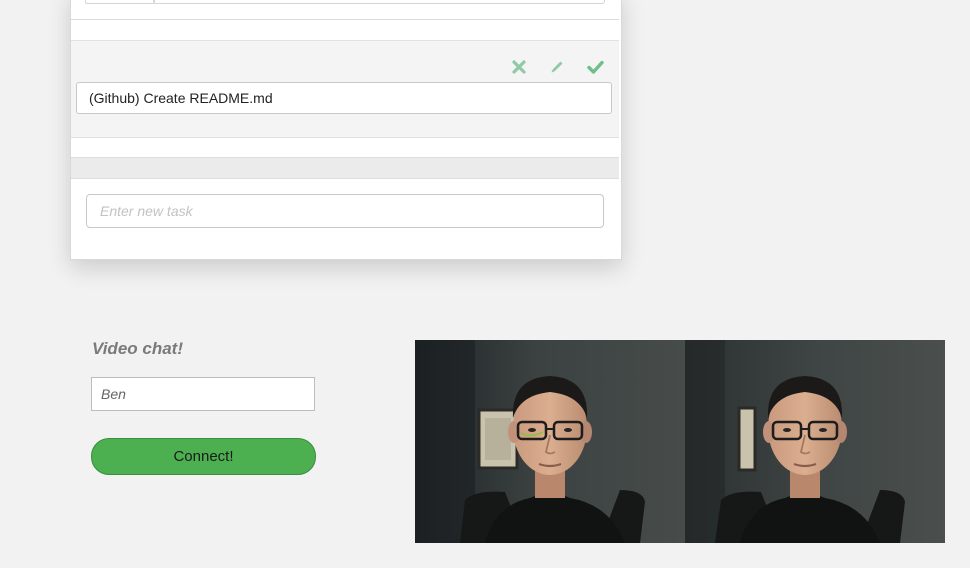 Image resolution: width=970 pixels, height=568 pixels. I want to click on cancel-icon, so click(519, 67).